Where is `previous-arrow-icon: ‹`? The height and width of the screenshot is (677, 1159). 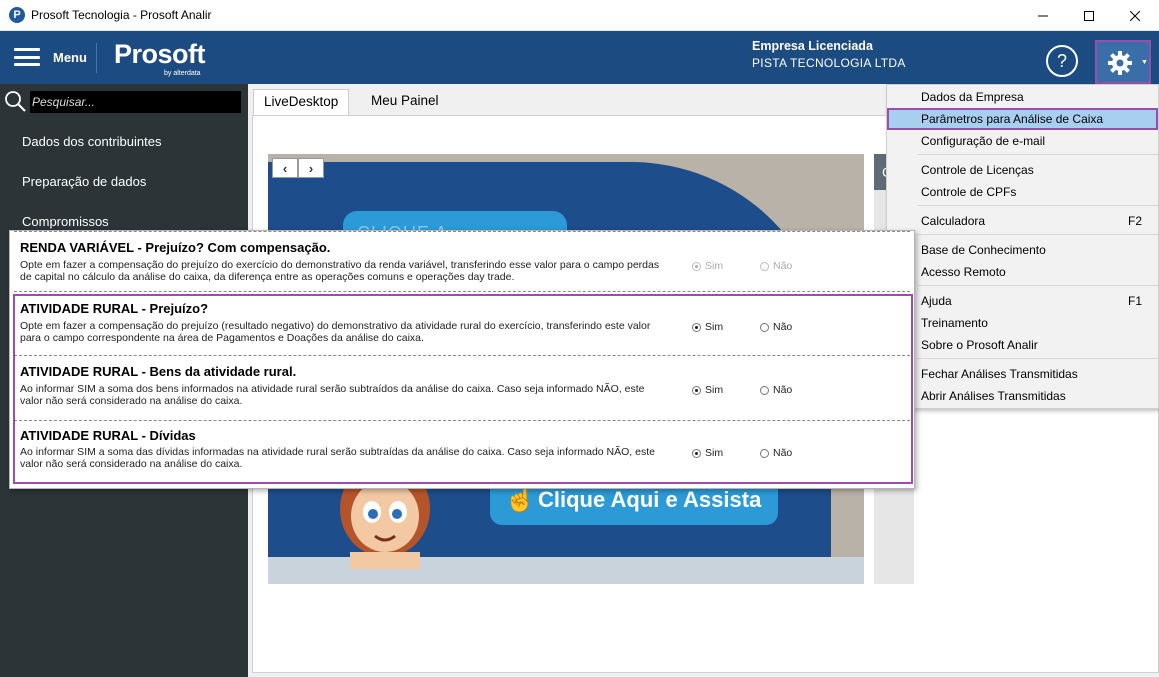 previous-arrow-icon: ‹ is located at coordinates (285, 168).